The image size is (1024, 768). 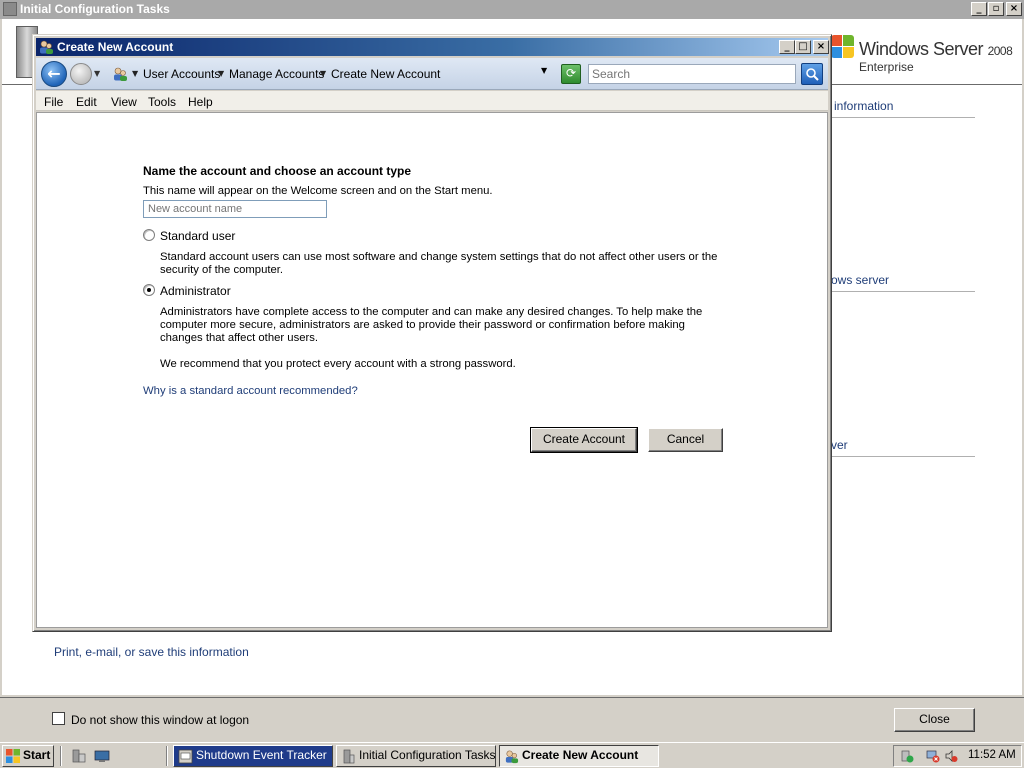 What do you see at coordinates (863, 106) in the screenshot?
I see `bg-link-information: information` at bounding box center [863, 106].